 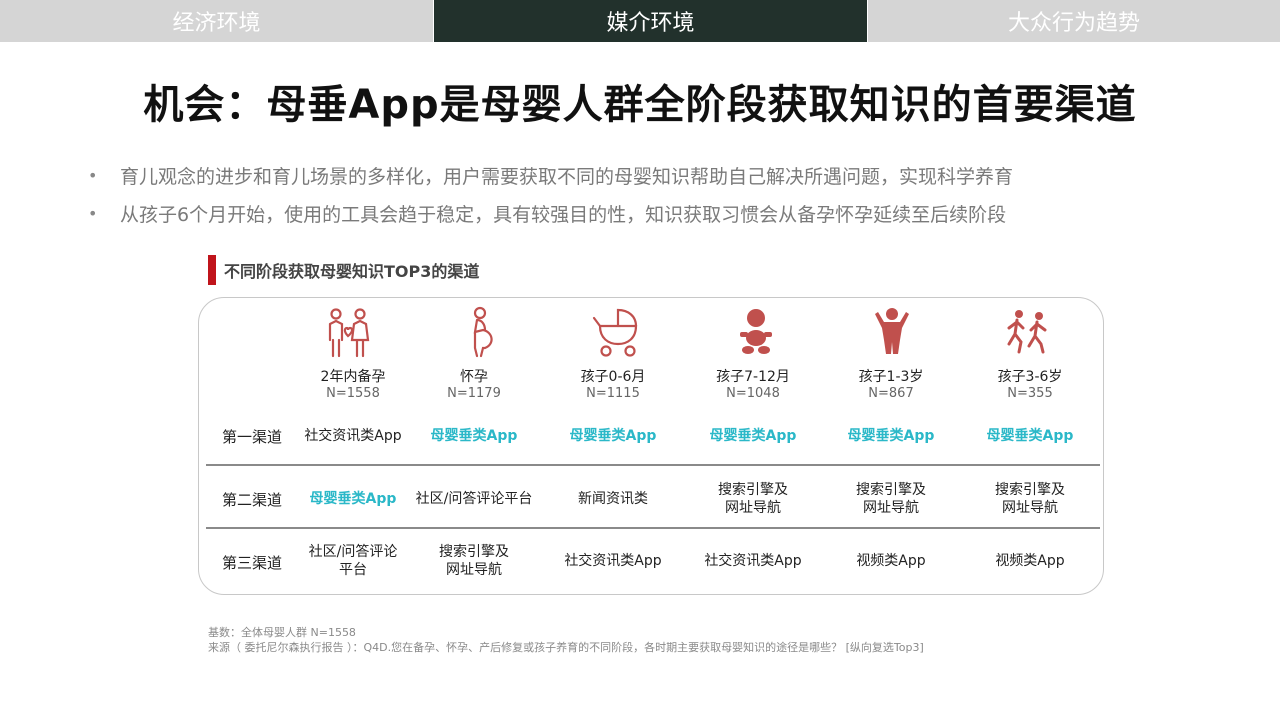 I want to click on running-child-icon, so click(x=1027, y=332).